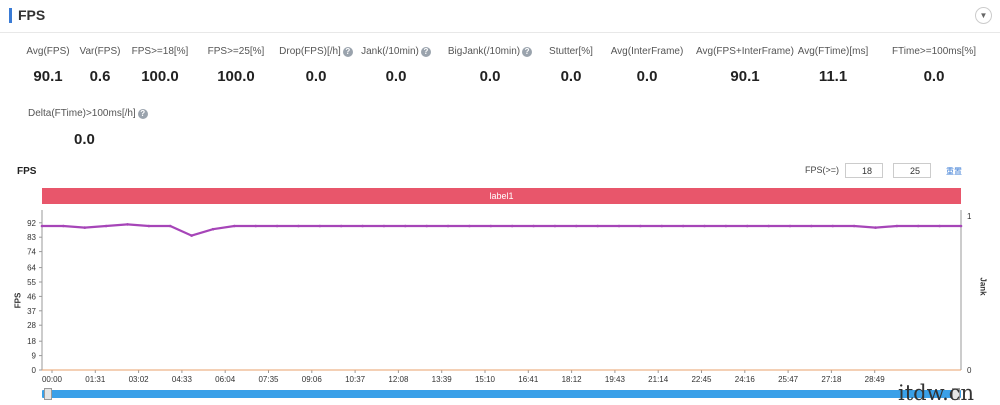 The width and height of the screenshot is (1000, 405). Describe the element at coordinates (355, 379) in the screenshot. I see `x-tick-label: 10:37` at that location.